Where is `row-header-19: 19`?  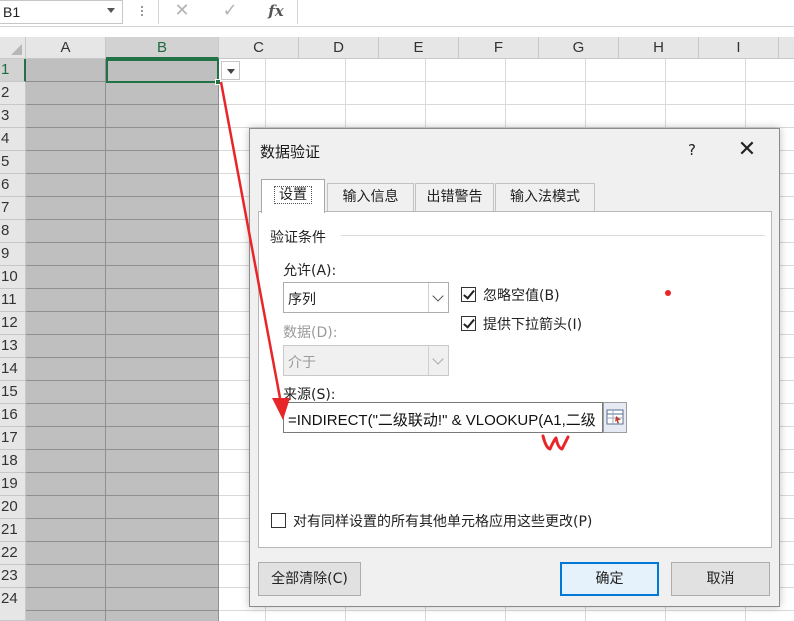
row-header-19: 19 is located at coordinates (13, 484).